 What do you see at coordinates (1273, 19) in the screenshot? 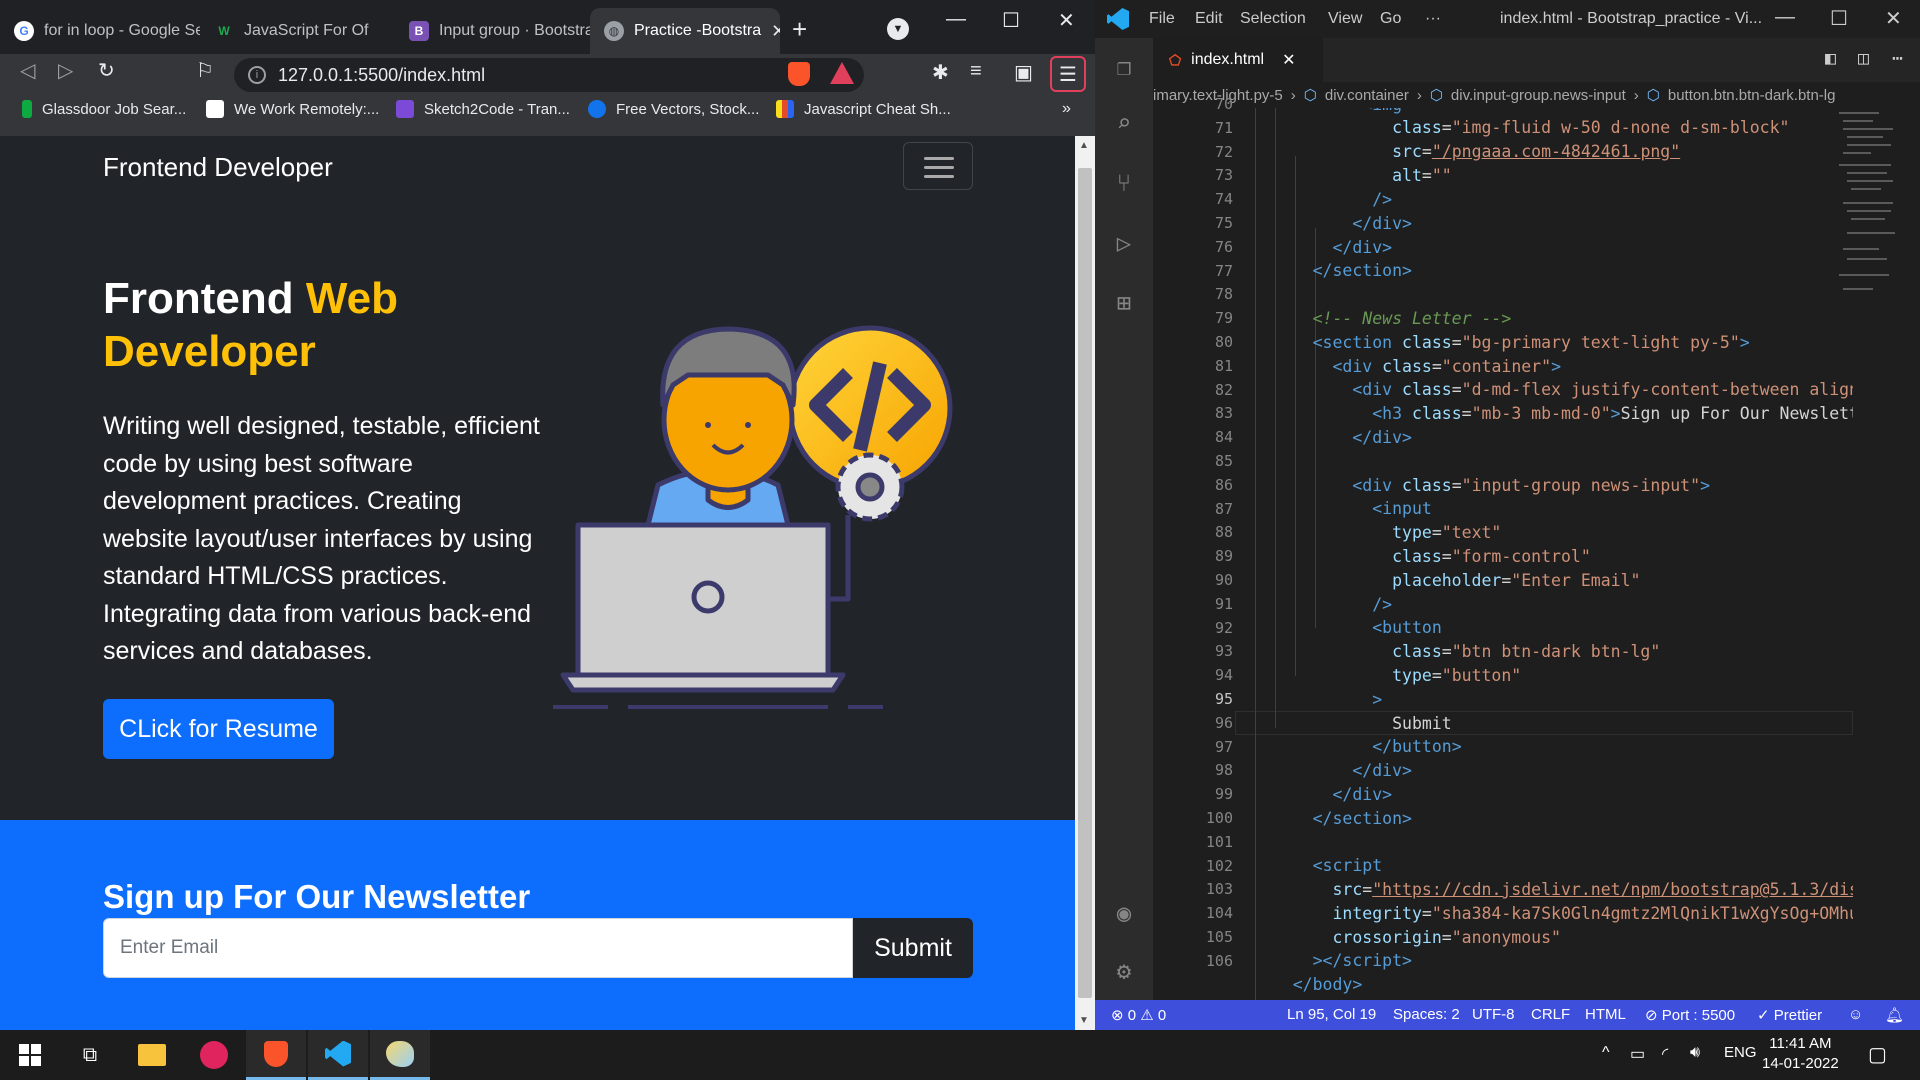
I see `menu-selection: Selection` at bounding box center [1273, 19].